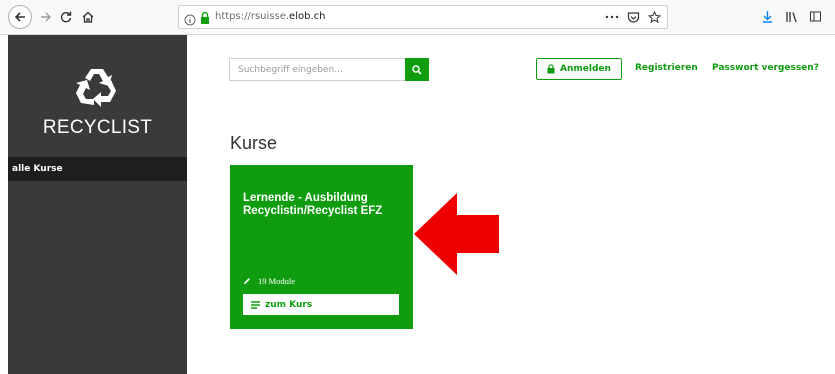  I want to click on search-icon, so click(417, 69).